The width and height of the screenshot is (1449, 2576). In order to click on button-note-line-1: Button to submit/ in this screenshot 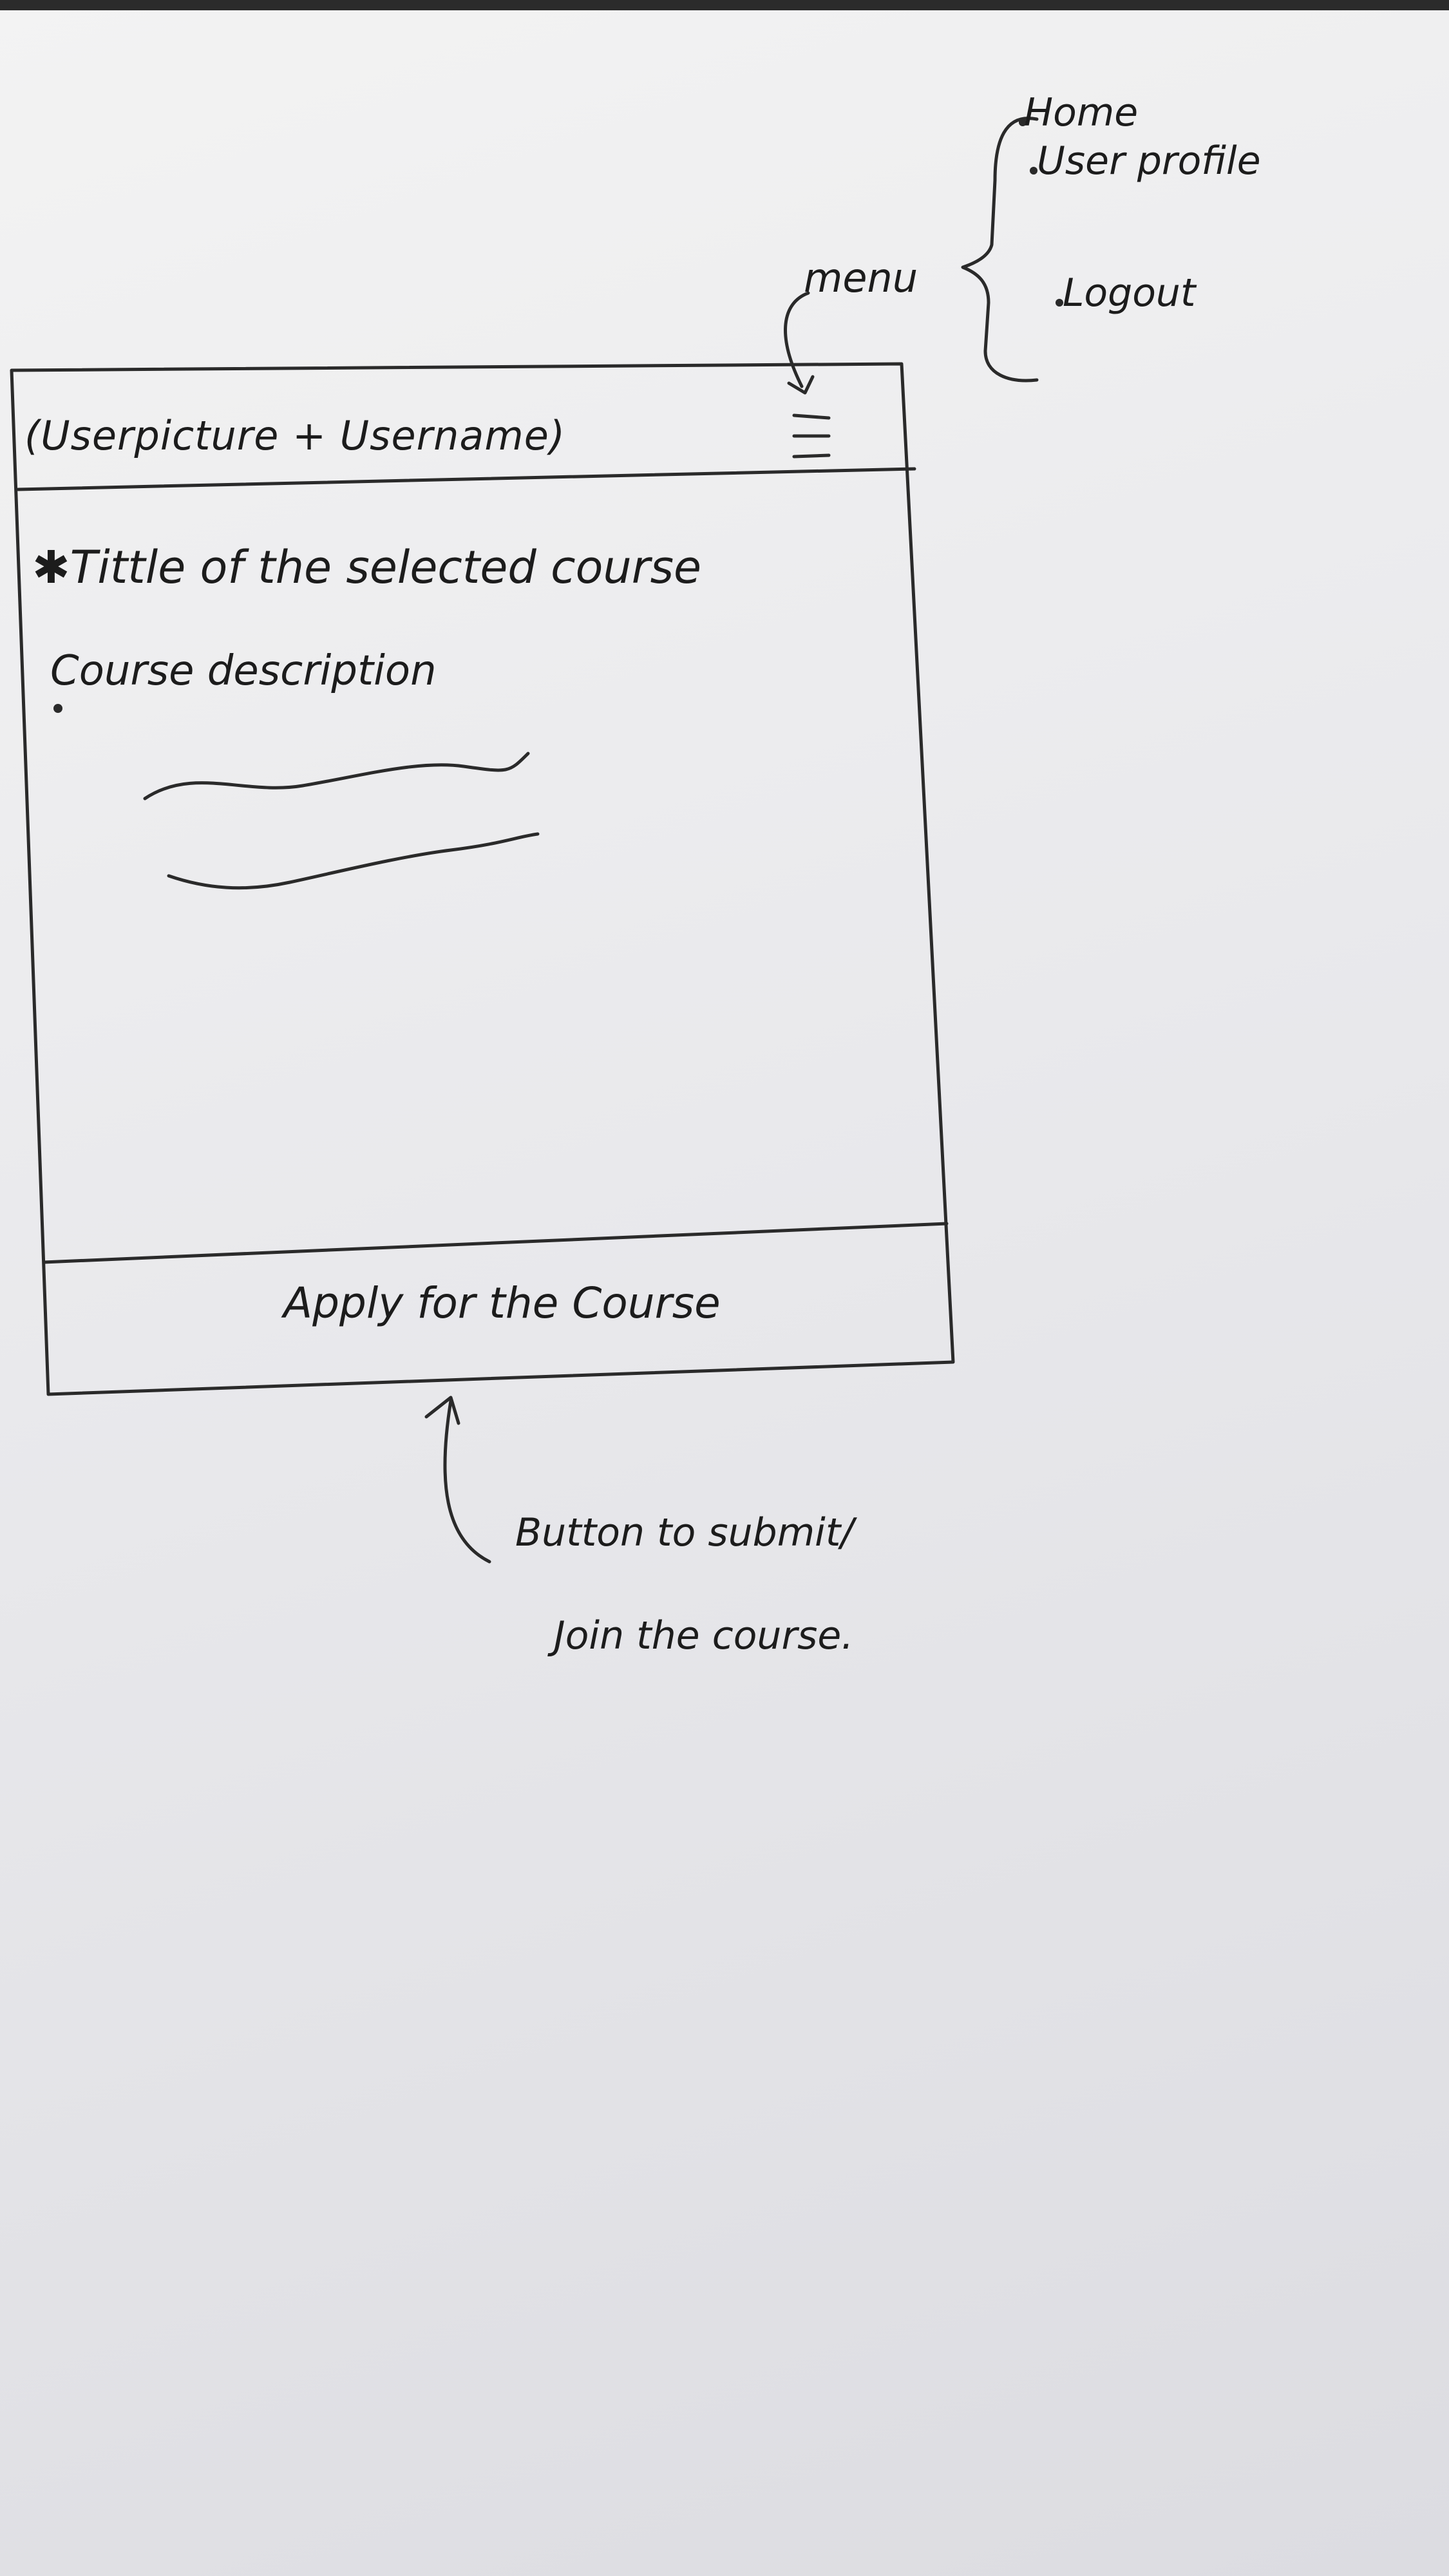, I will do `click(684, 1533)`.